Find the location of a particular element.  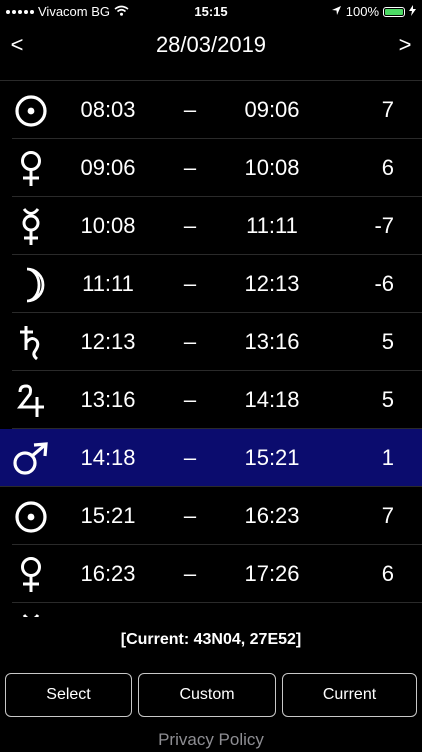

hour-row: 16:23 – 17:26 6 is located at coordinates (211, 574).